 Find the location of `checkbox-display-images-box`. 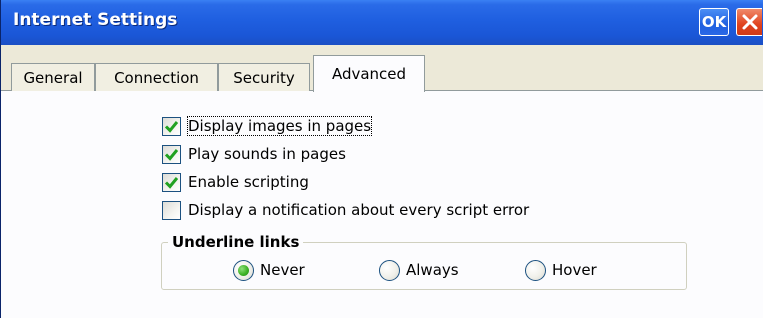

checkbox-display-images-box is located at coordinates (171, 126).